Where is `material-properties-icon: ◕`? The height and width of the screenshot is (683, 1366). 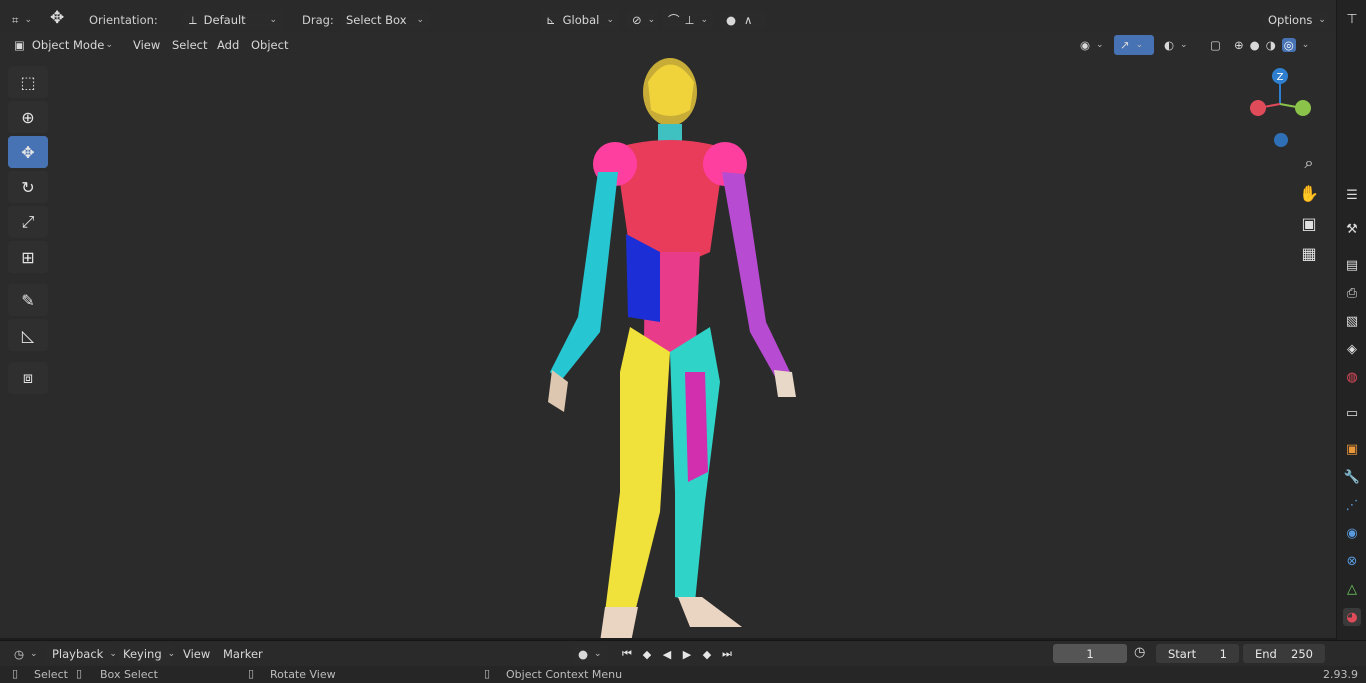 material-properties-icon: ◕ is located at coordinates (1352, 617).